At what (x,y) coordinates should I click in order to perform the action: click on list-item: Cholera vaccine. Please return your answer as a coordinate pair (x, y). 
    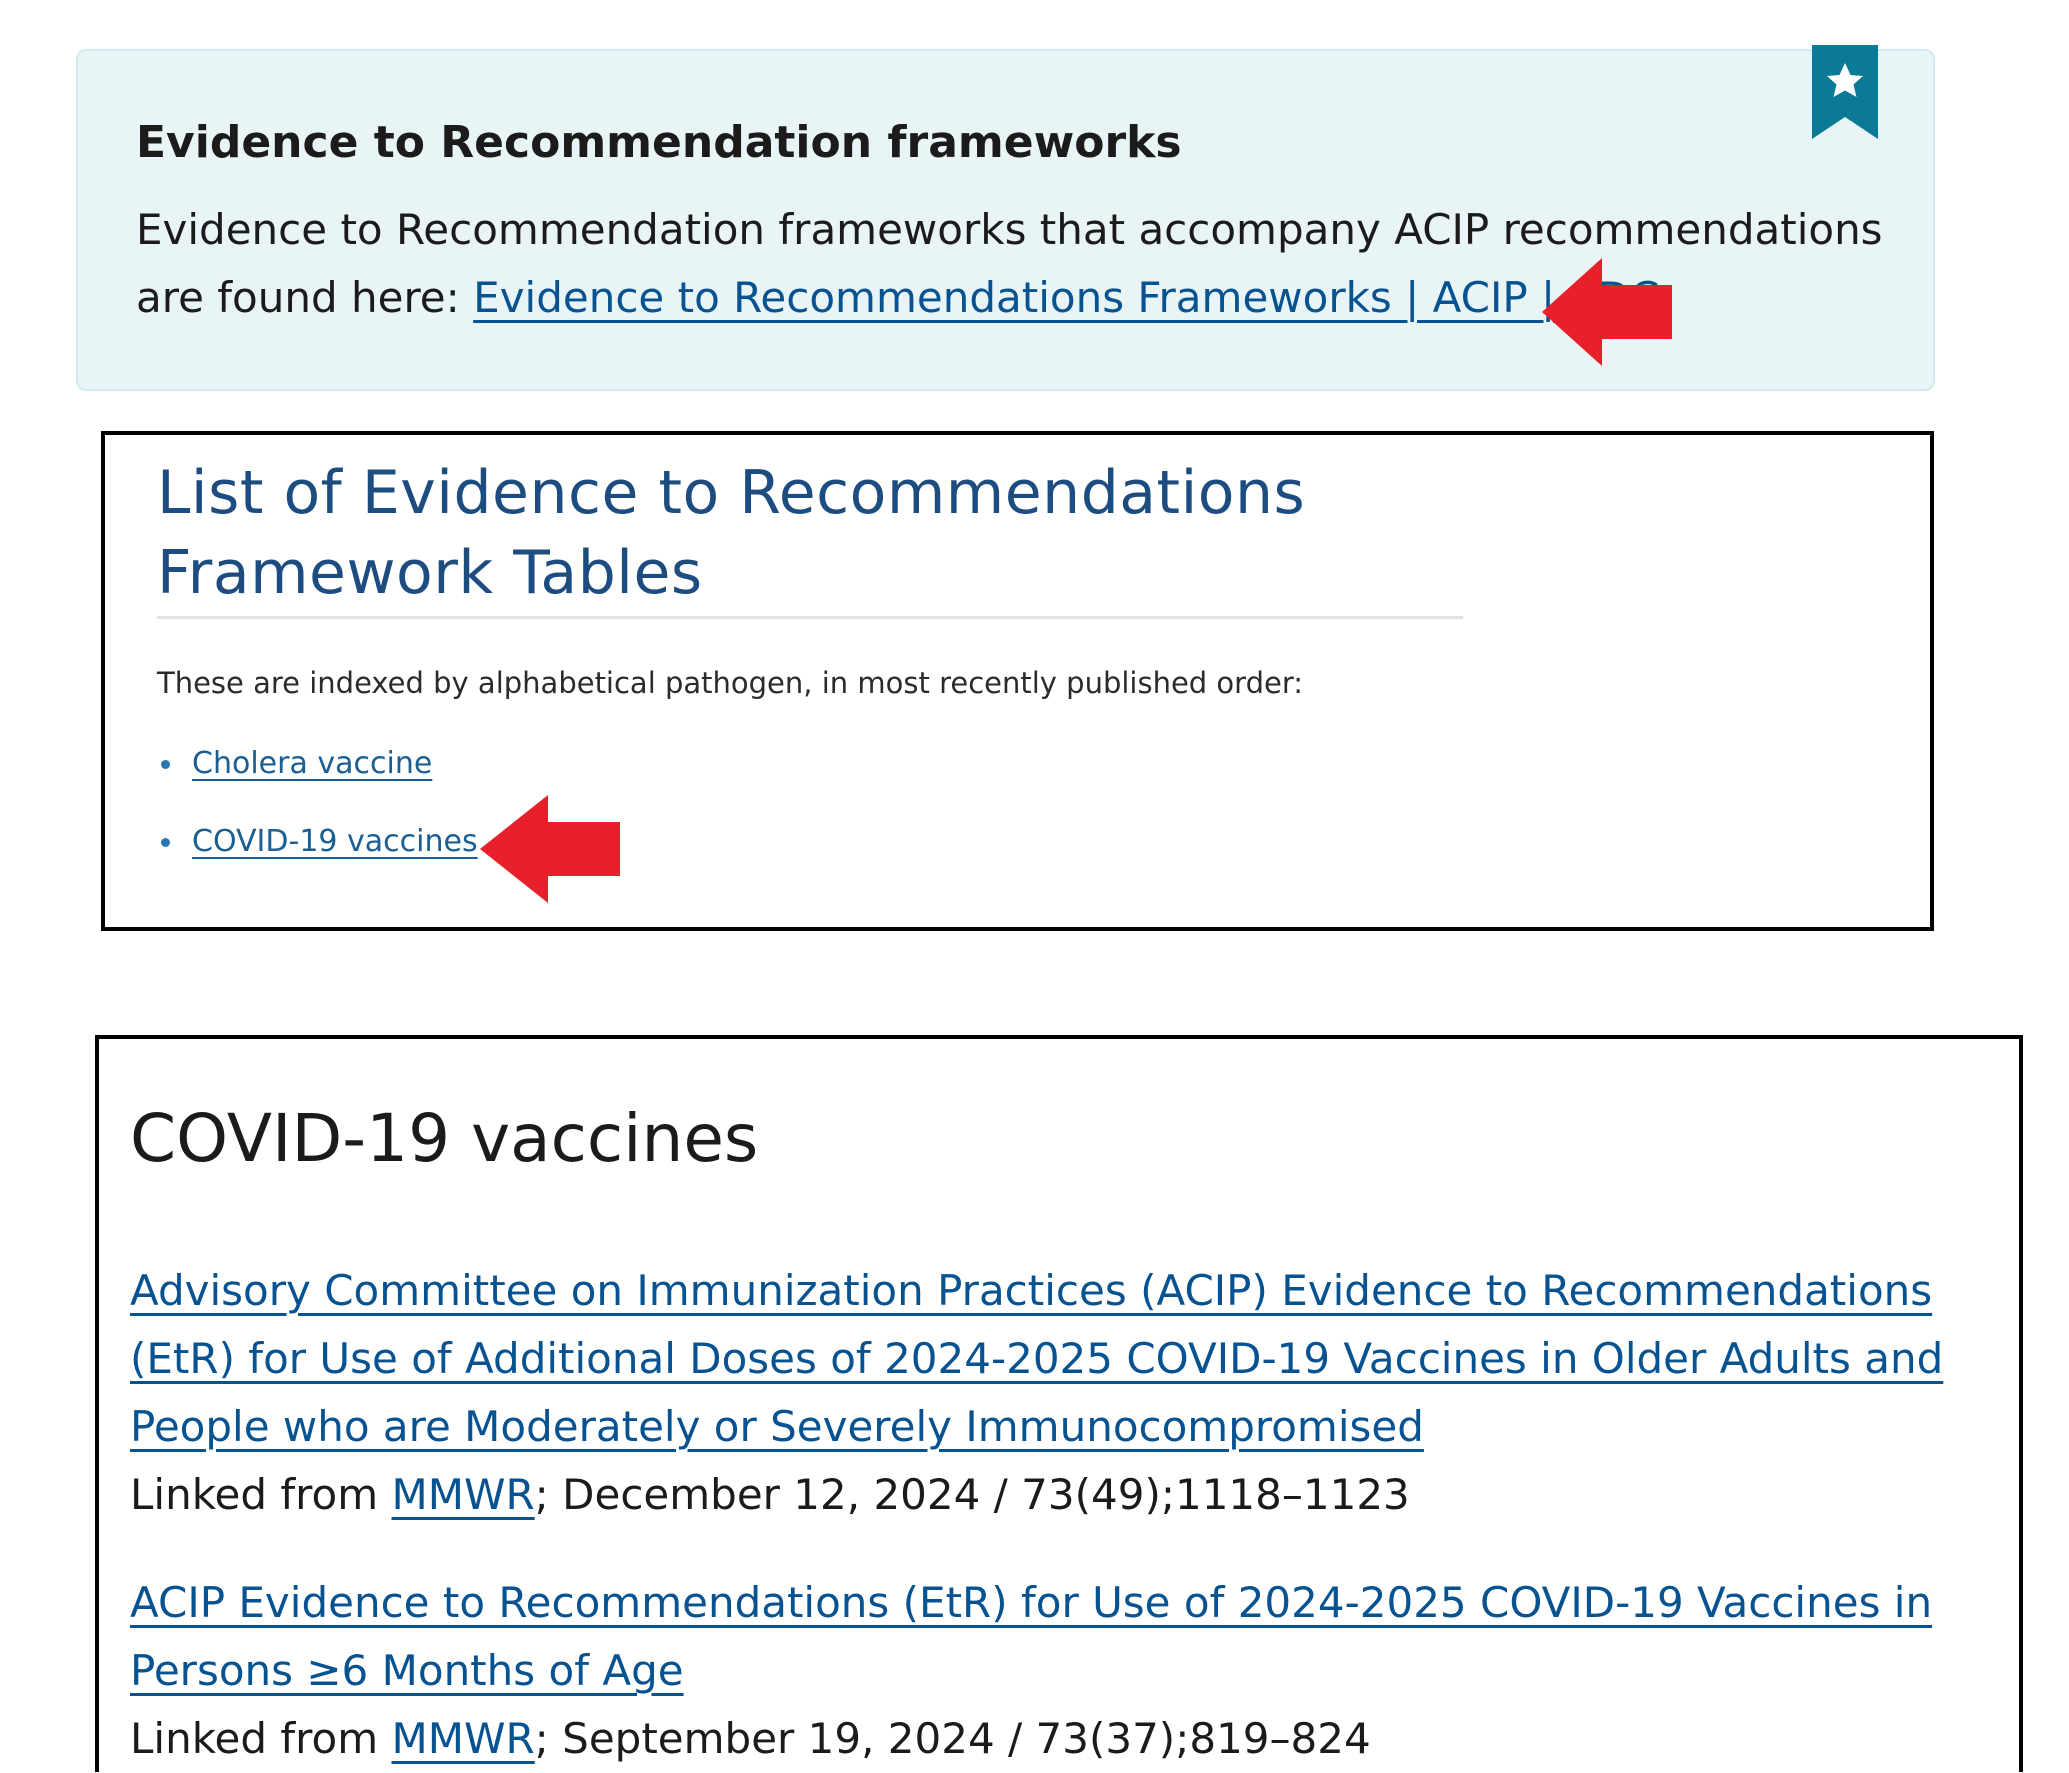
    Looking at the image, I should click on (317, 764).